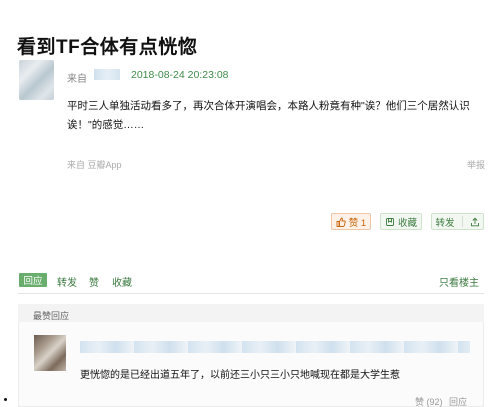 The height and width of the screenshot is (407, 499). I want to click on best-replies-header, so click(251, 313).